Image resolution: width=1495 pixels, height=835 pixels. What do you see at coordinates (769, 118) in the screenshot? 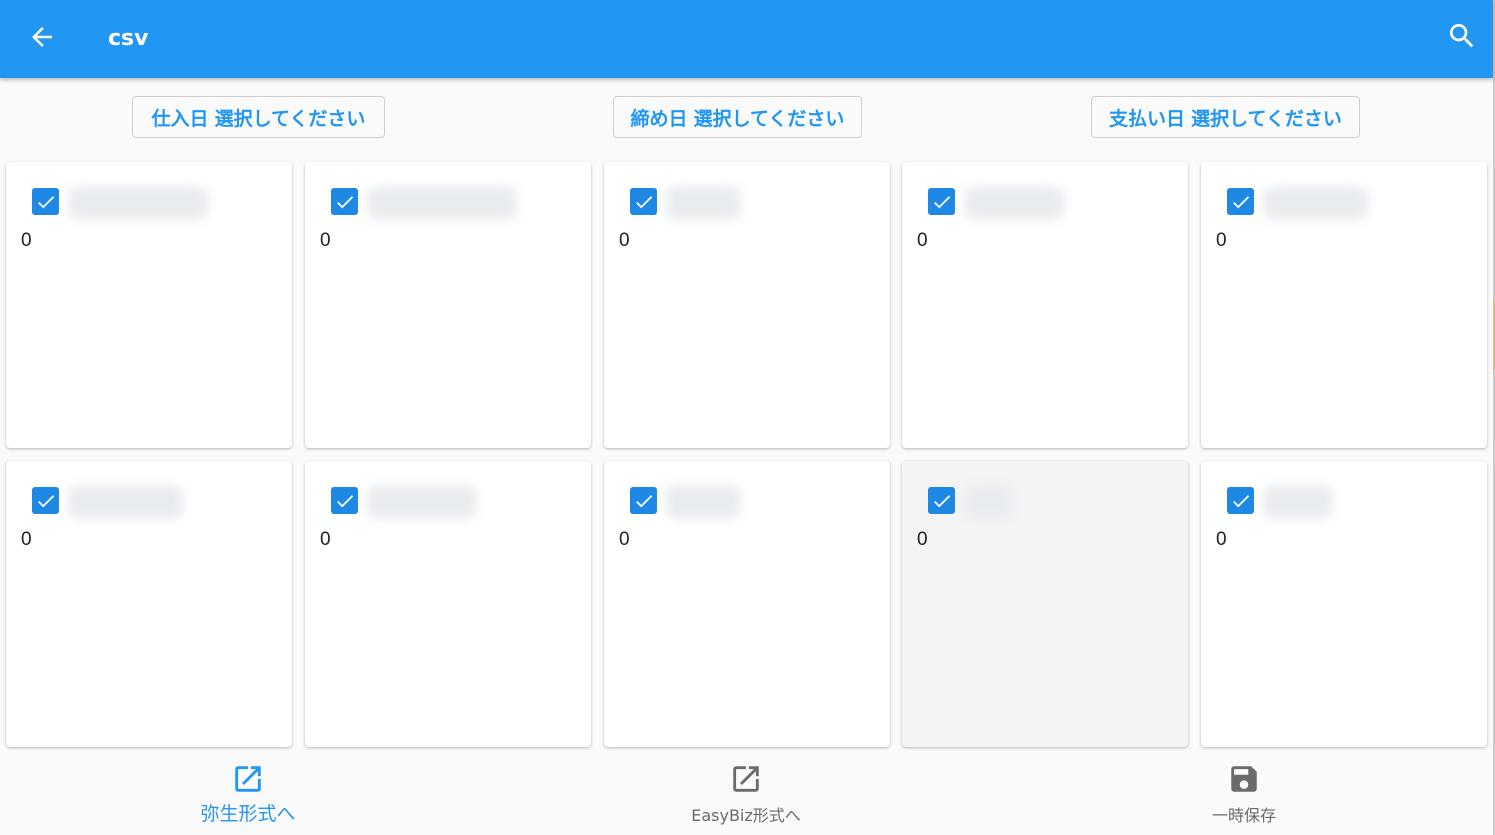
I see `closing-date-value: 選択してください` at bounding box center [769, 118].